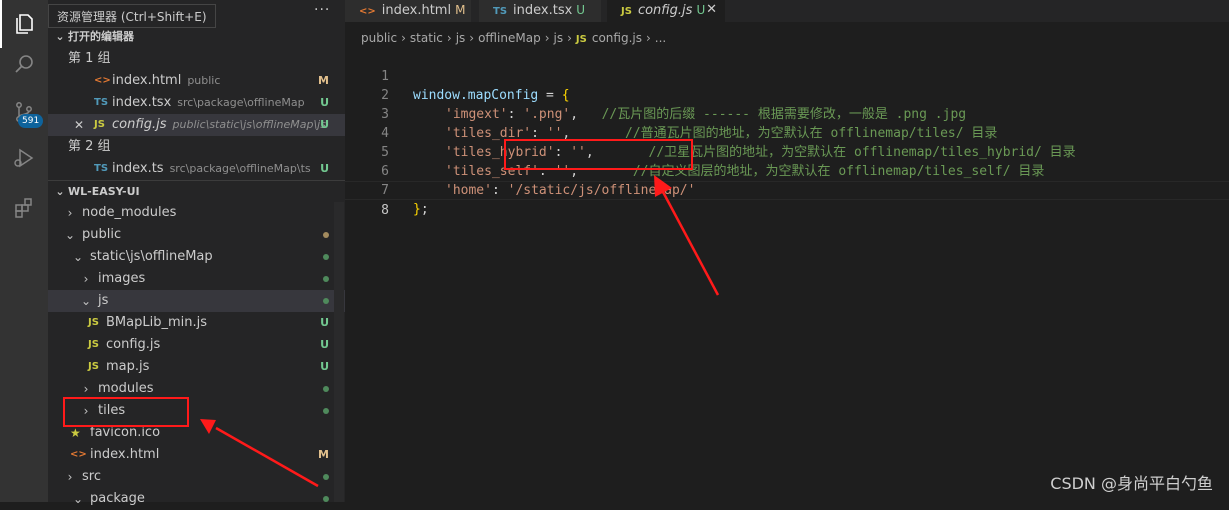  What do you see at coordinates (132, 16) in the screenshot?
I see `explorer-tooltip: 资源管理器 (Ctrl+Shift+E)` at bounding box center [132, 16].